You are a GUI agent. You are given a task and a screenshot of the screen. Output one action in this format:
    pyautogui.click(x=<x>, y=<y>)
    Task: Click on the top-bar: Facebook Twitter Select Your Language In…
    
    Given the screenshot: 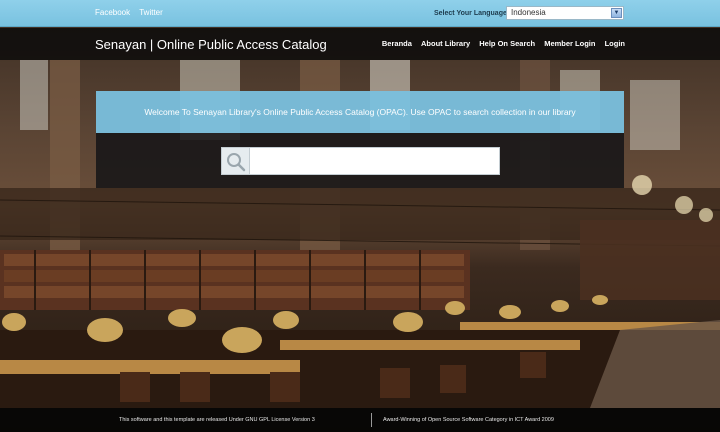 What is the action you would take?
    pyautogui.click(x=360, y=13)
    